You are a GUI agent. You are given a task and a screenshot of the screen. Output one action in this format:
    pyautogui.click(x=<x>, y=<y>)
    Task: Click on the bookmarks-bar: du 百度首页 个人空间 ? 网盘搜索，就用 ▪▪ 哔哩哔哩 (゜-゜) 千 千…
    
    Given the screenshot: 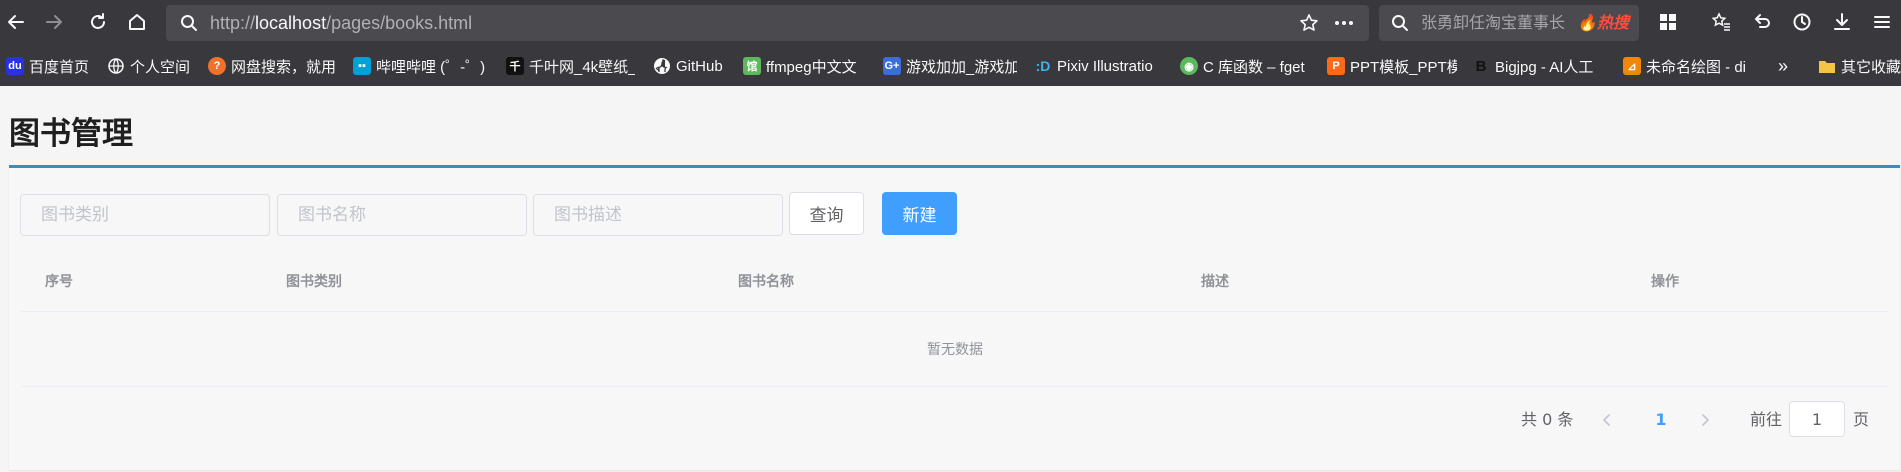 What is the action you would take?
    pyautogui.click(x=950, y=66)
    